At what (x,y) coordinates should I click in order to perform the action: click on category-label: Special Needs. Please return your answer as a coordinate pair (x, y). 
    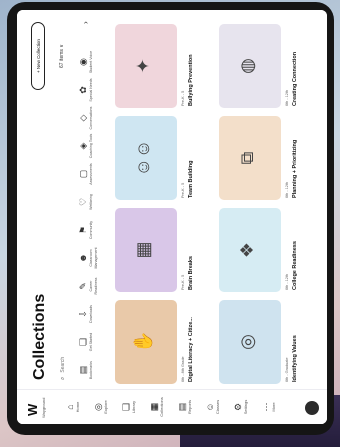
    Looking at the image, I should click on (91, 90).